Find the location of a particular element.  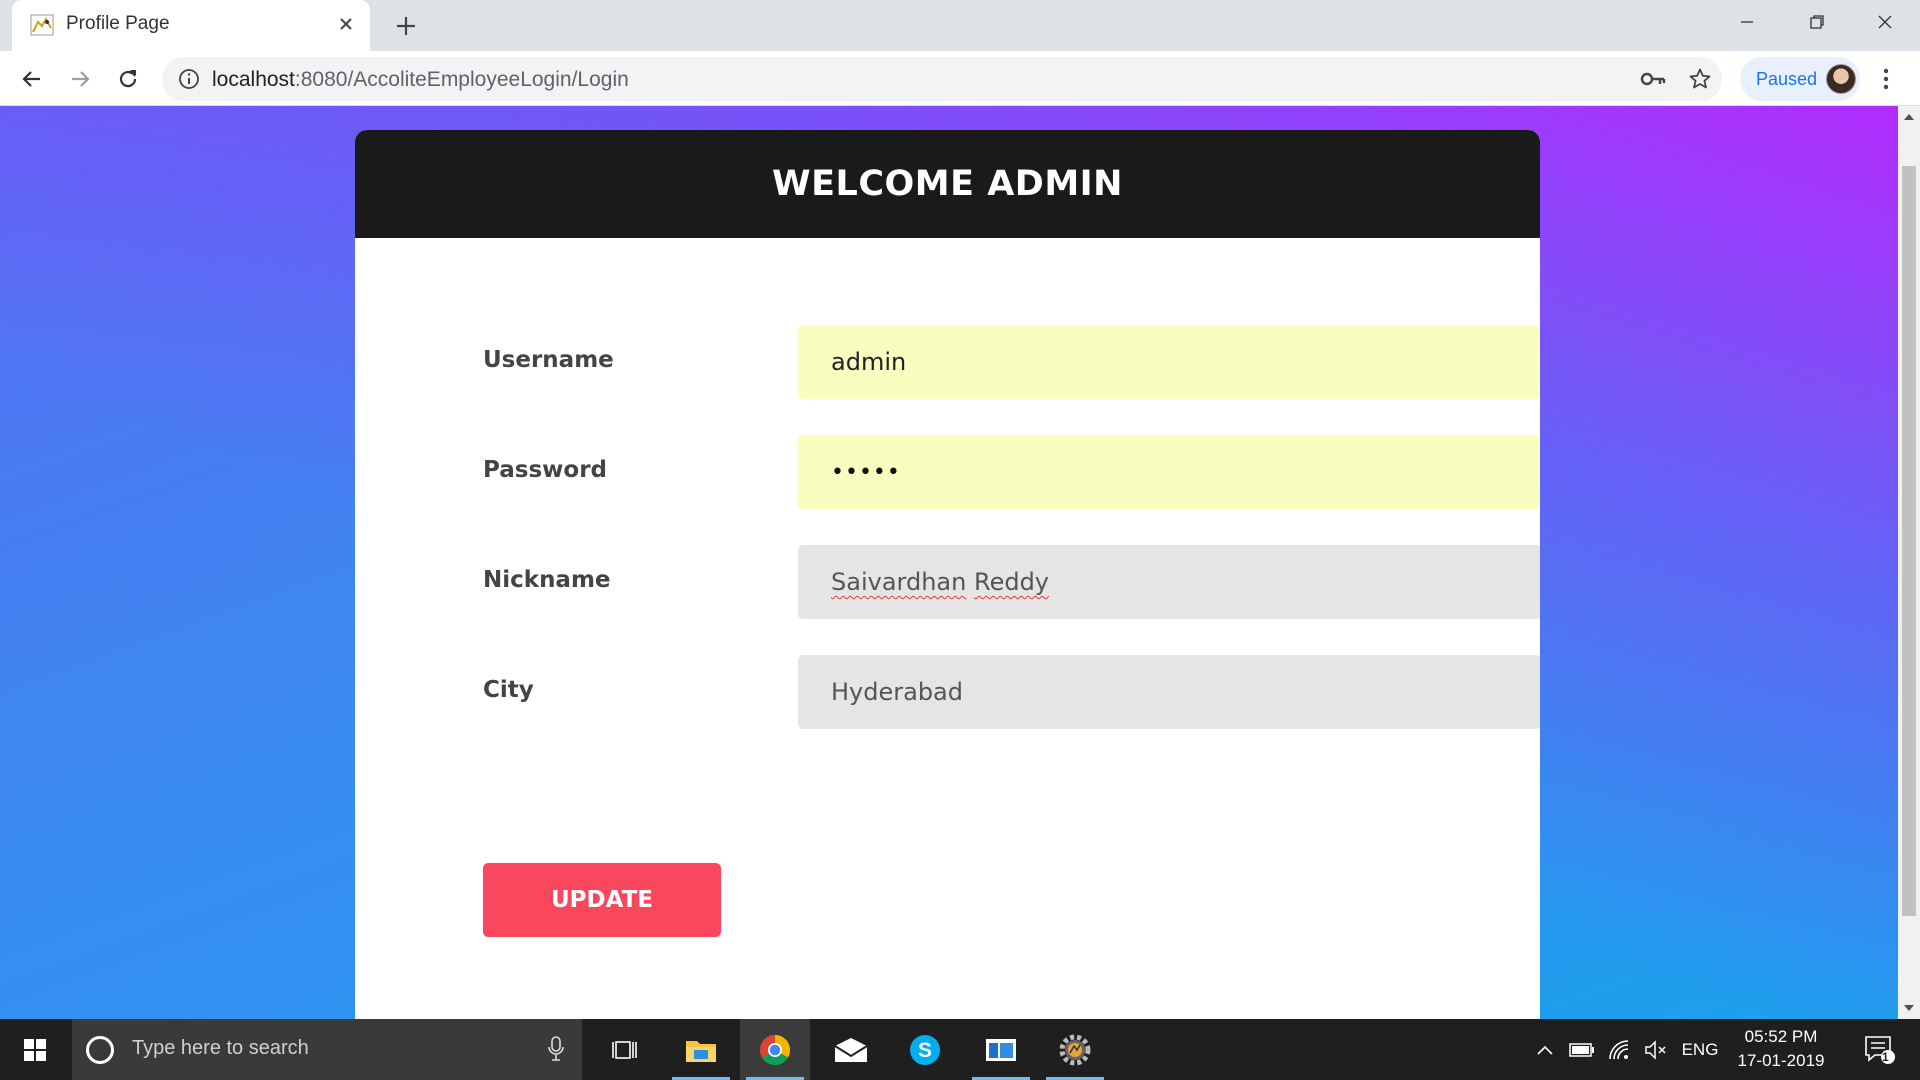

mail-icon is located at coordinates (851, 1049).